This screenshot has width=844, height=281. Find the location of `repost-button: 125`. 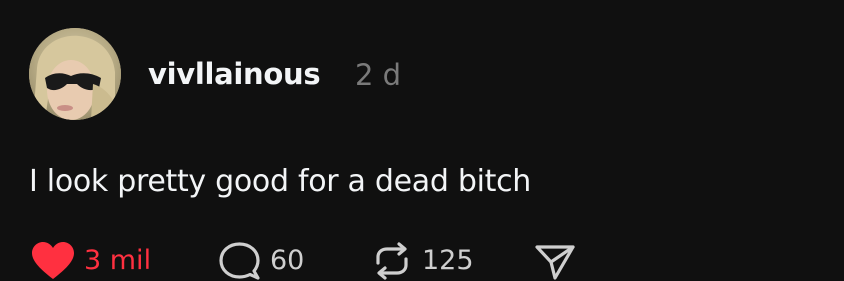

repost-button: 125 is located at coordinates (422, 260).